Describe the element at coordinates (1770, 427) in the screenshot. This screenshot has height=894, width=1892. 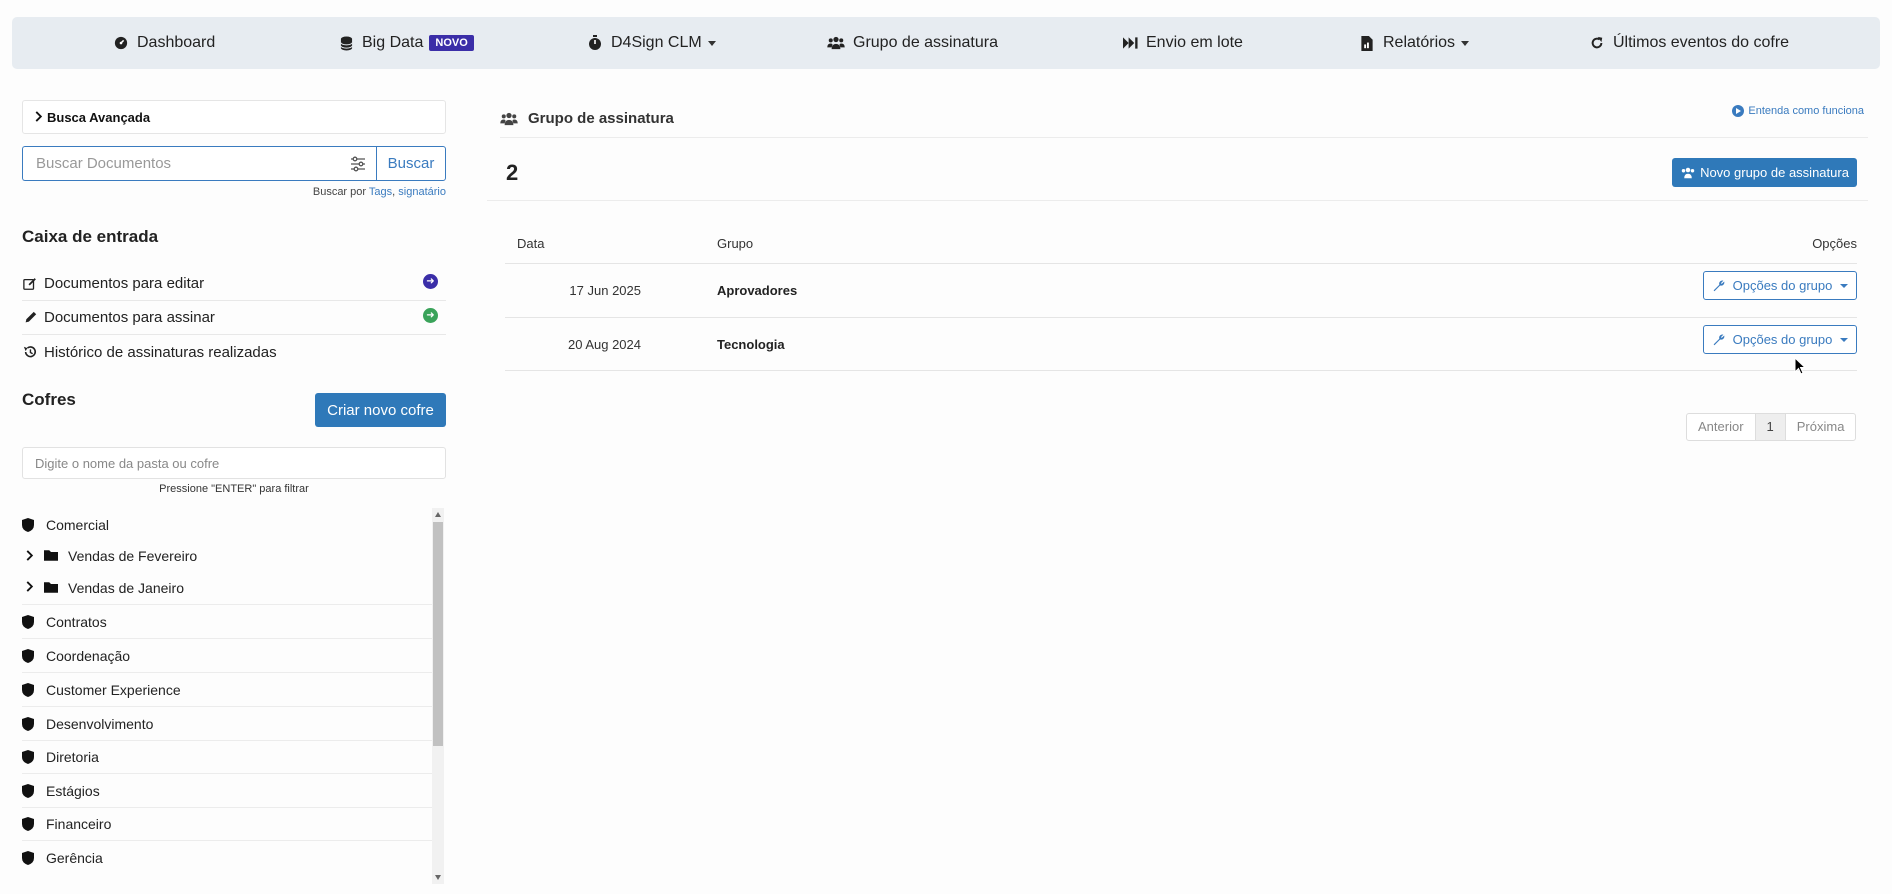
I see `pagination-page: 1` at that location.